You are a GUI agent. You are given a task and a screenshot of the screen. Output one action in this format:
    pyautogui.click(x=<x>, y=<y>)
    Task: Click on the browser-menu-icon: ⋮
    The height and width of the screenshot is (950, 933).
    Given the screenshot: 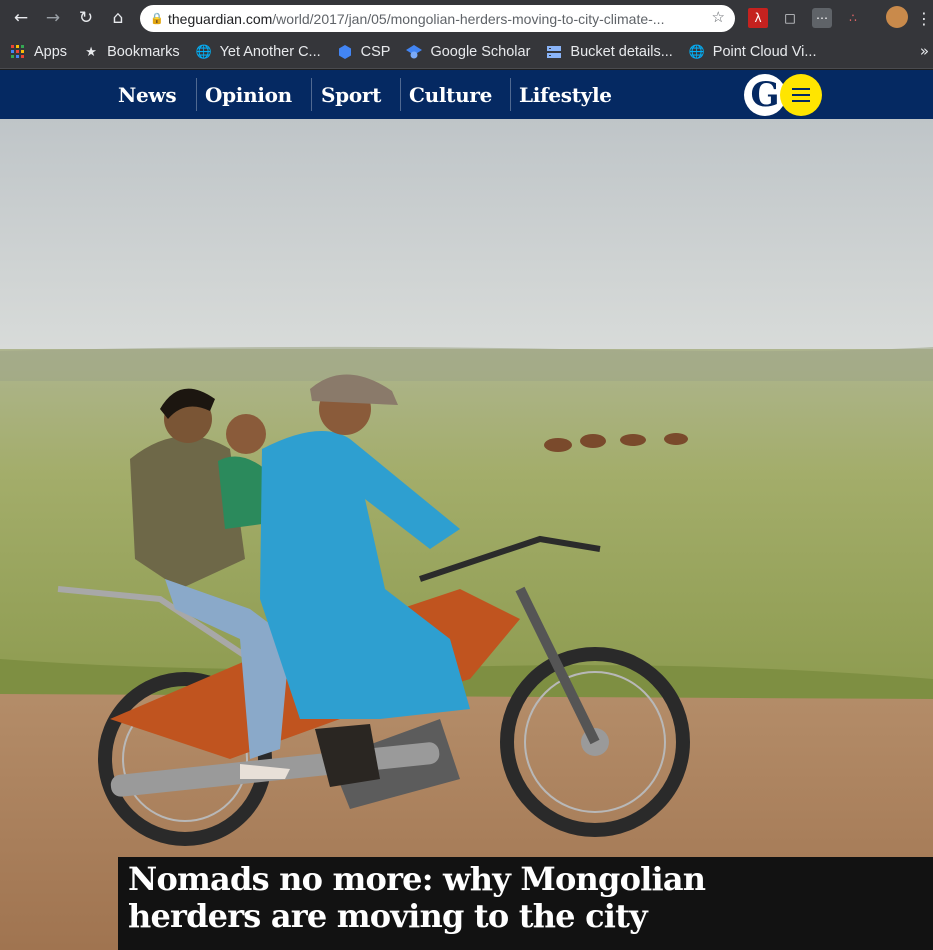 What is the action you would take?
    pyautogui.click(x=923, y=18)
    